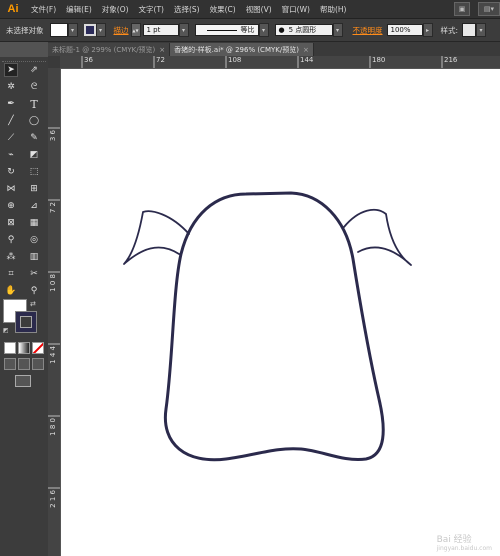  I want to click on fill-swatch, so click(58, 30).